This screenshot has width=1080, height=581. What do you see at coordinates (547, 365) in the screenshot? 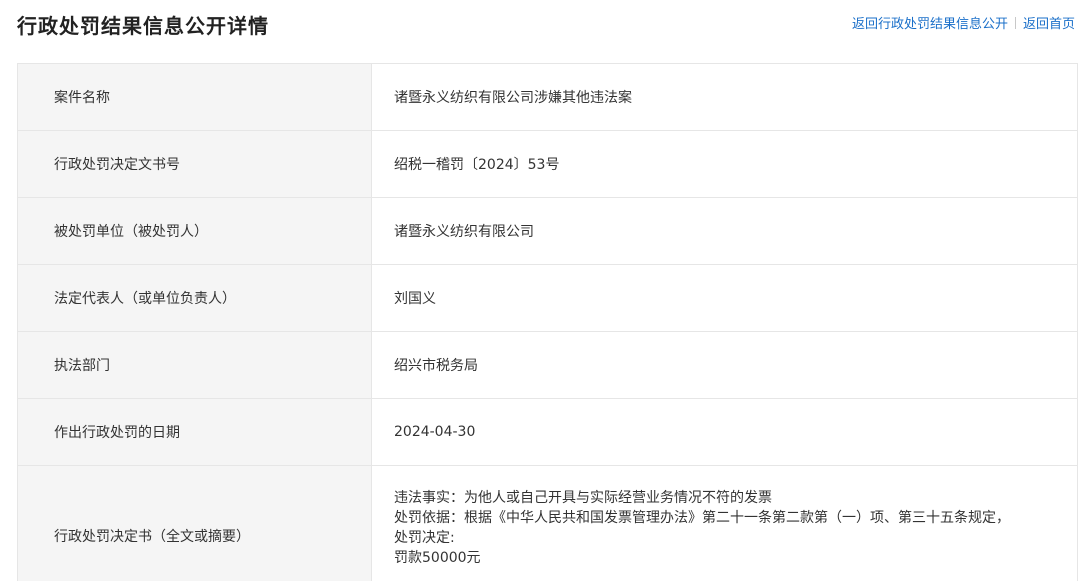
I see `table-row-enforcement-department: 执法部门 绍兴市税务局` at bounding box center [547, 365].